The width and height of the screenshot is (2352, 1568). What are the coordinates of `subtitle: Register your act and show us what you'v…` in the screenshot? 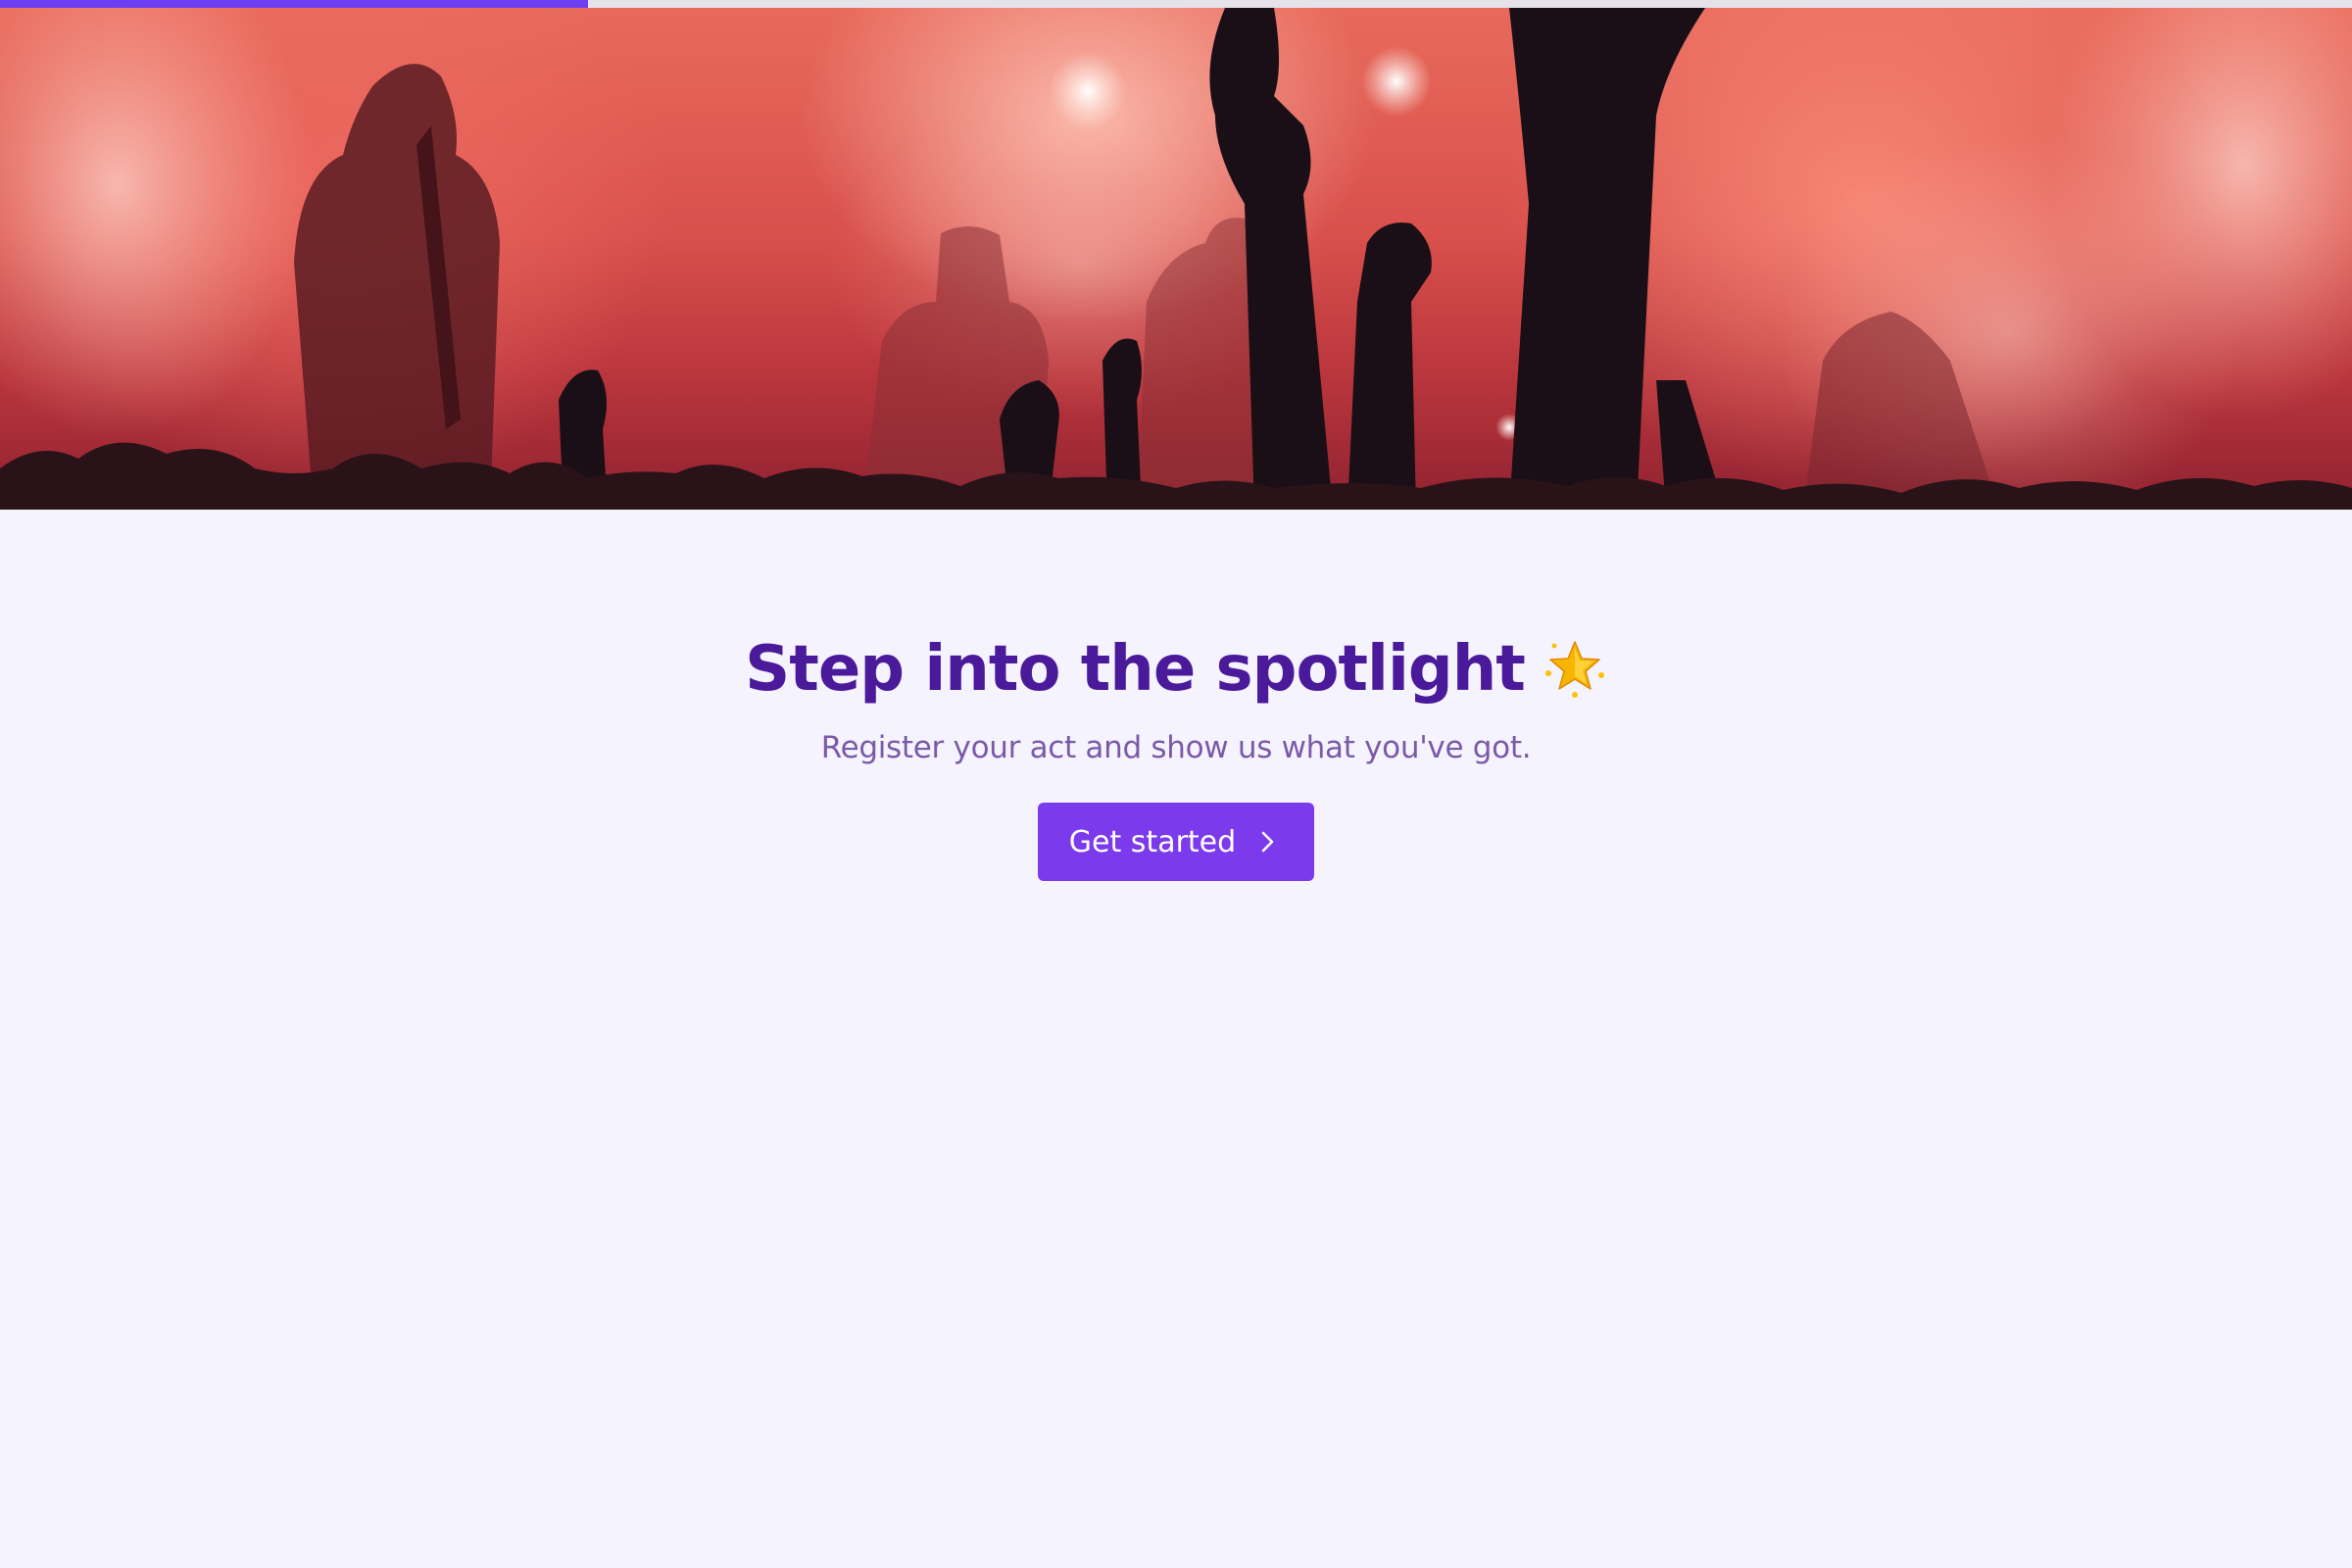 It's located at (1176, 748).